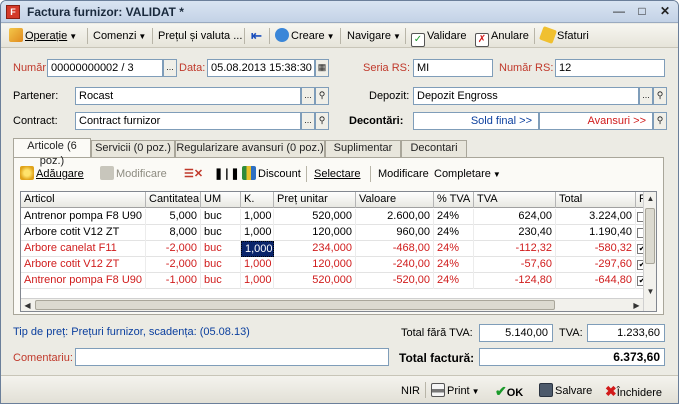 The width and height of the screenshot is (679, 404). Describe the element at coordinates (395, 249) in the screenshot. I see `cell-valoare: -468,00` at that location.